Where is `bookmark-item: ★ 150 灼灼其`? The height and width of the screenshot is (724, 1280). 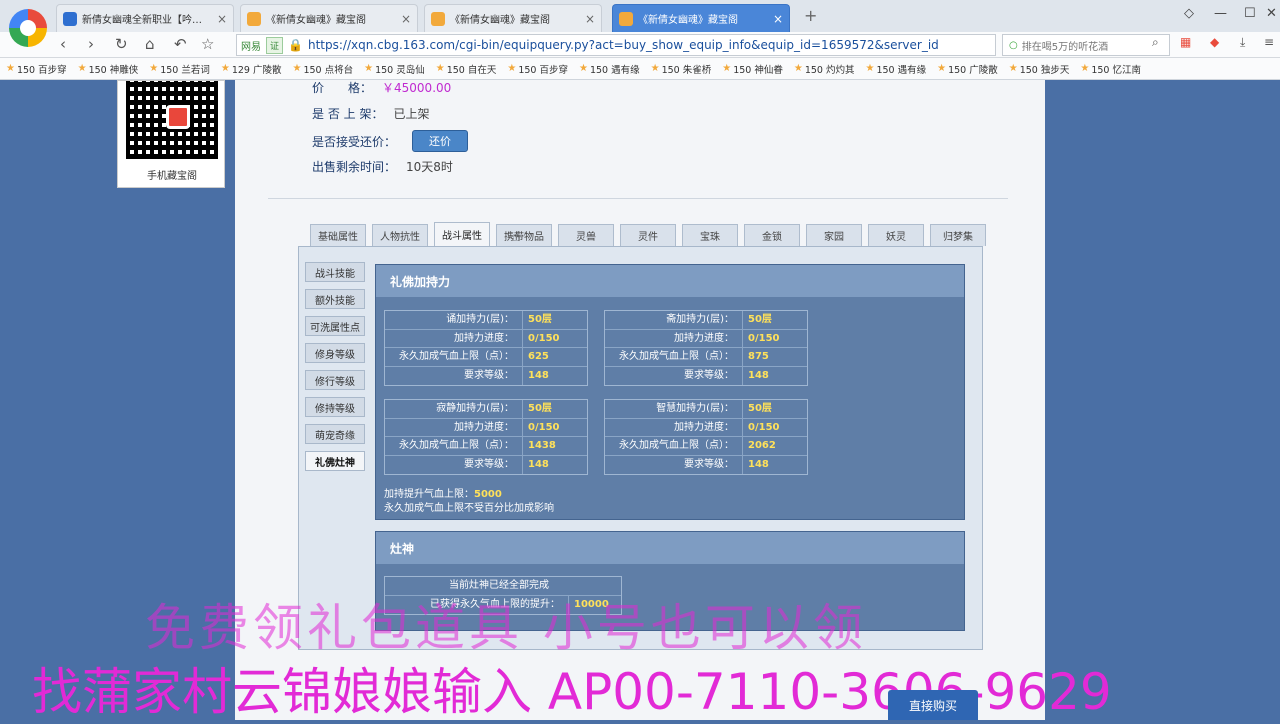 bookmark-item: ★ 150 灼灼其 is located at coordinates (824, 69).